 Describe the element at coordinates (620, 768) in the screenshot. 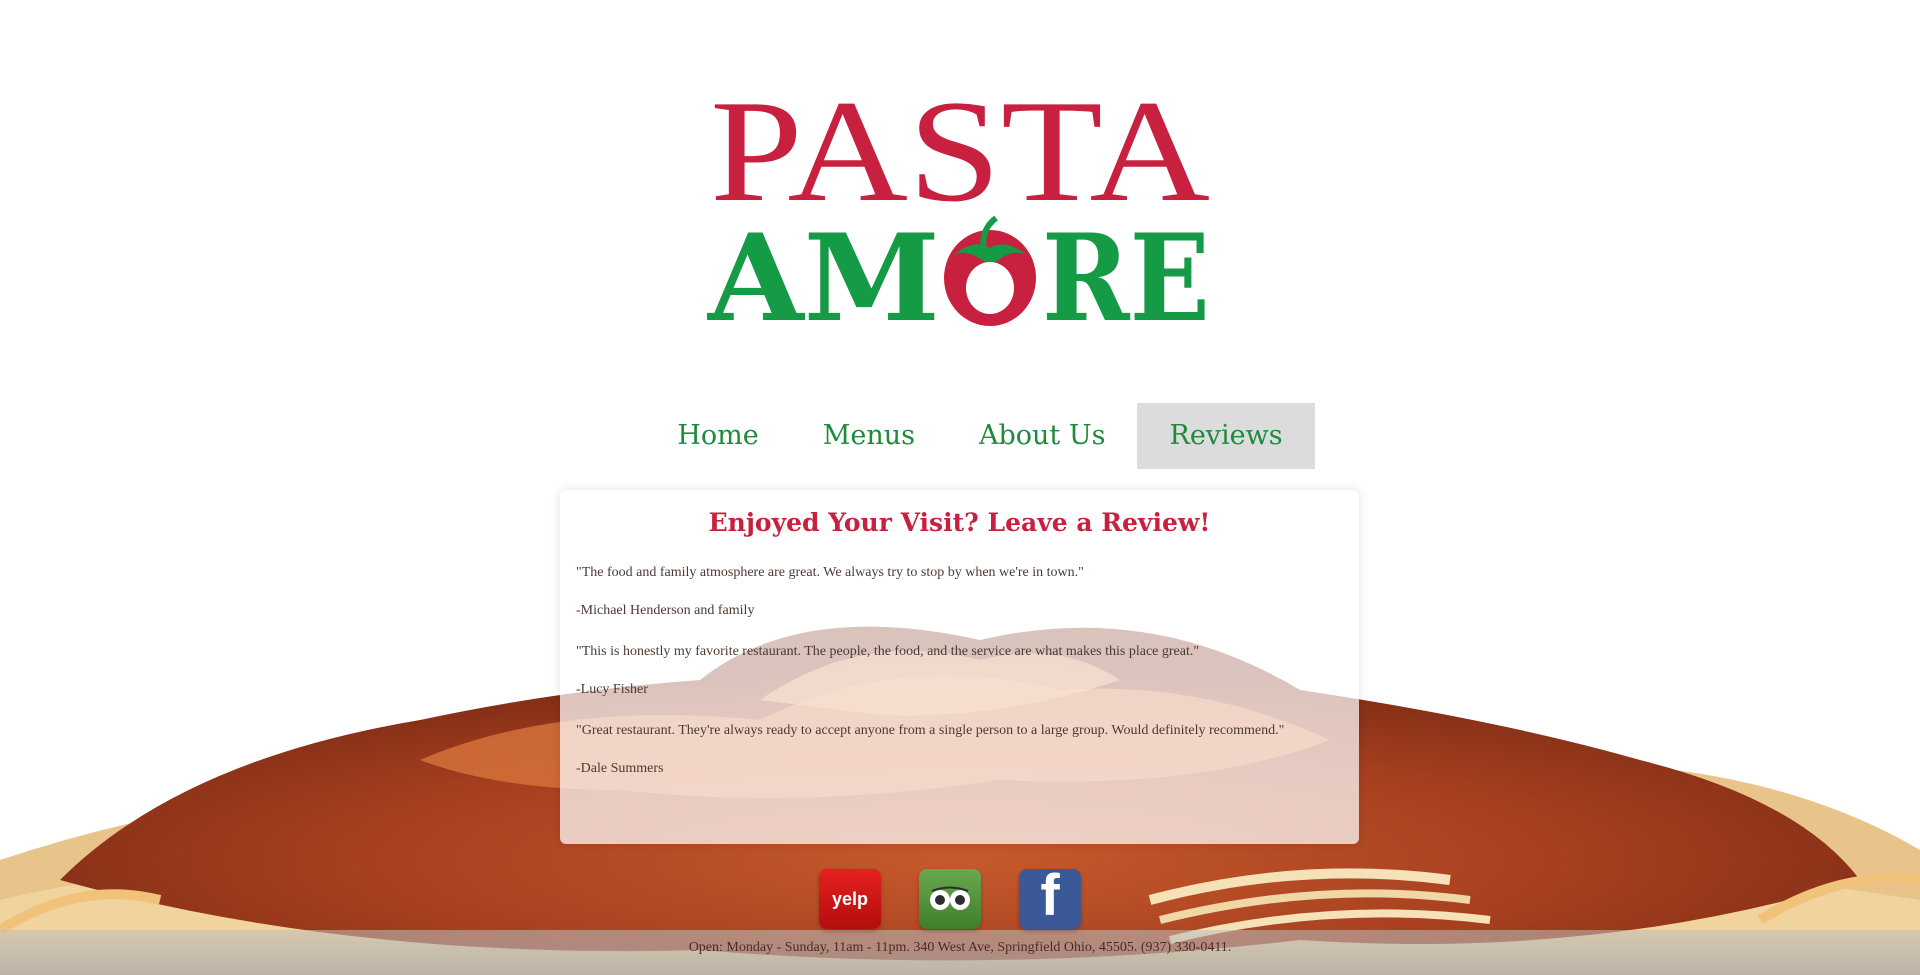

I see `review-author: -Dale Summers` at that location.